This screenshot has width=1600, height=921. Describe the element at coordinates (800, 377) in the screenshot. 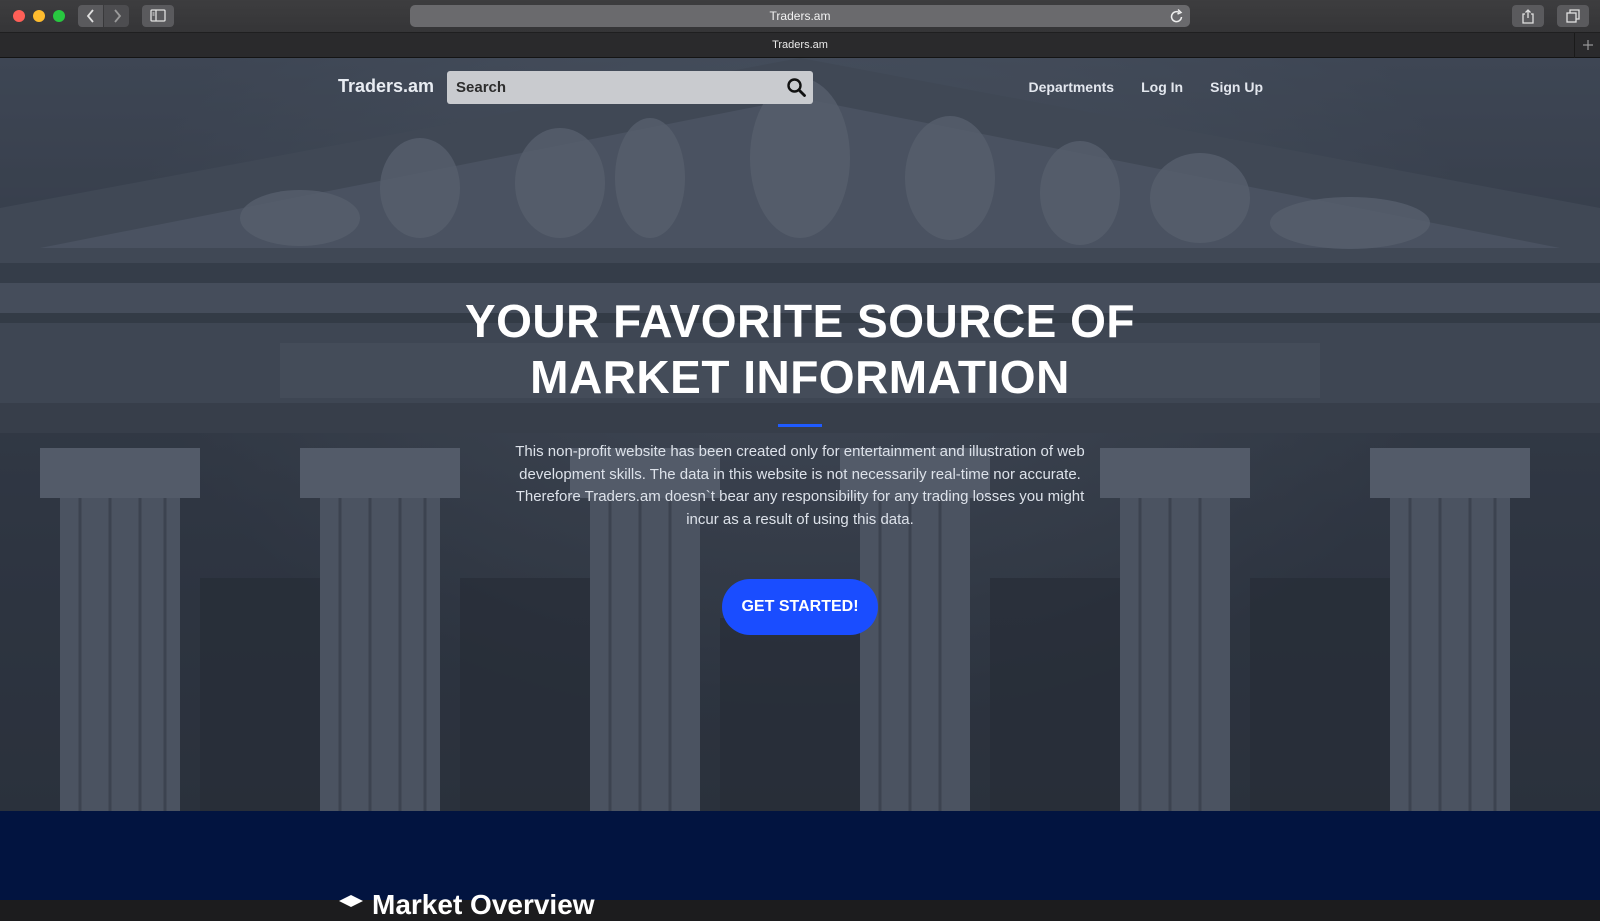

I see `hero-headline-line-2: MARKET INFORMATION` at that location.